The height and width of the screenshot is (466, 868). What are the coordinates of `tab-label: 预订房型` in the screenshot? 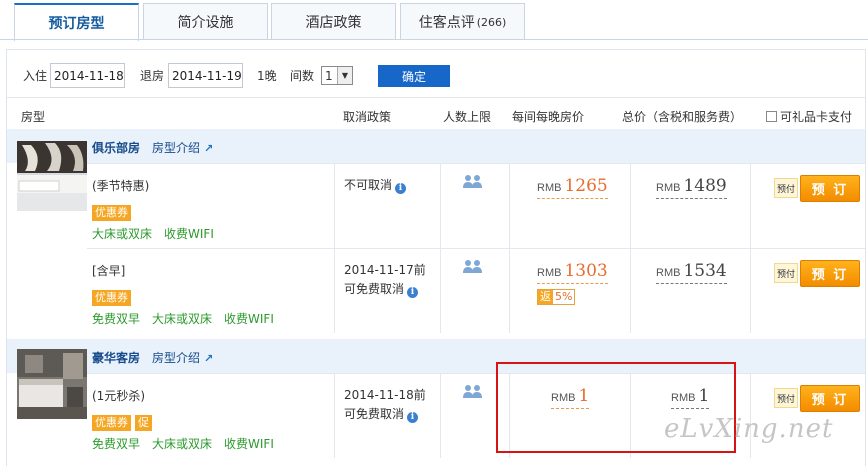 It's located at (76, 24).